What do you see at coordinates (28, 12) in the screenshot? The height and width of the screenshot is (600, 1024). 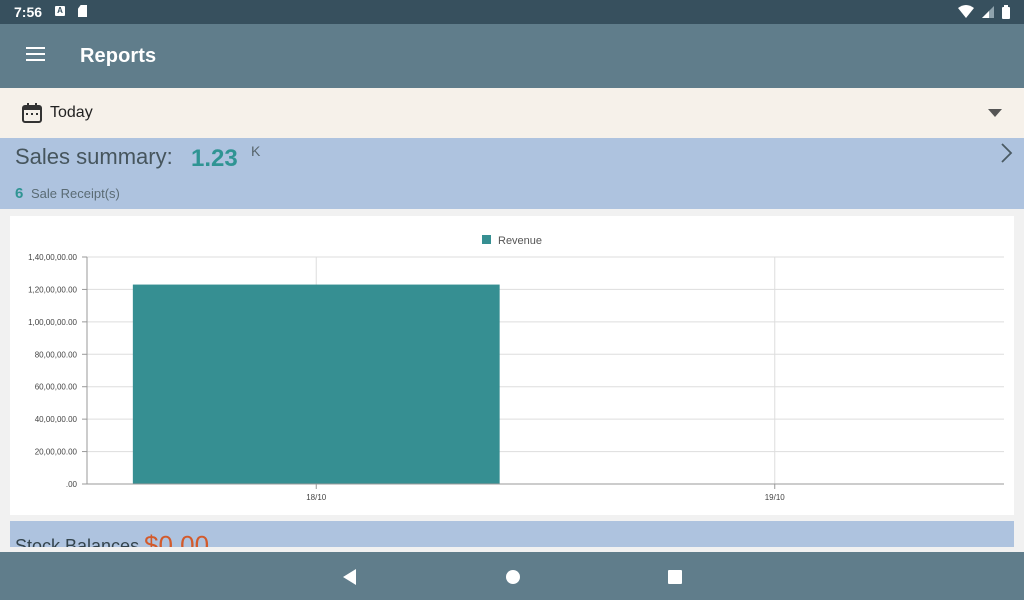 I see `status-time: 7:56` at bounding box center [28, 12].